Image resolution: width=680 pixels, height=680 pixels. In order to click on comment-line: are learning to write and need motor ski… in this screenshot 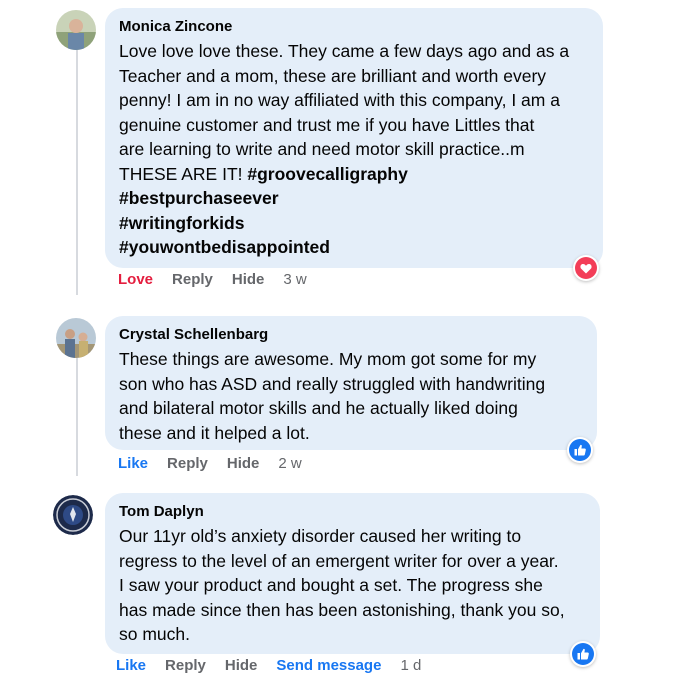, I will do `click(322, 149)`.